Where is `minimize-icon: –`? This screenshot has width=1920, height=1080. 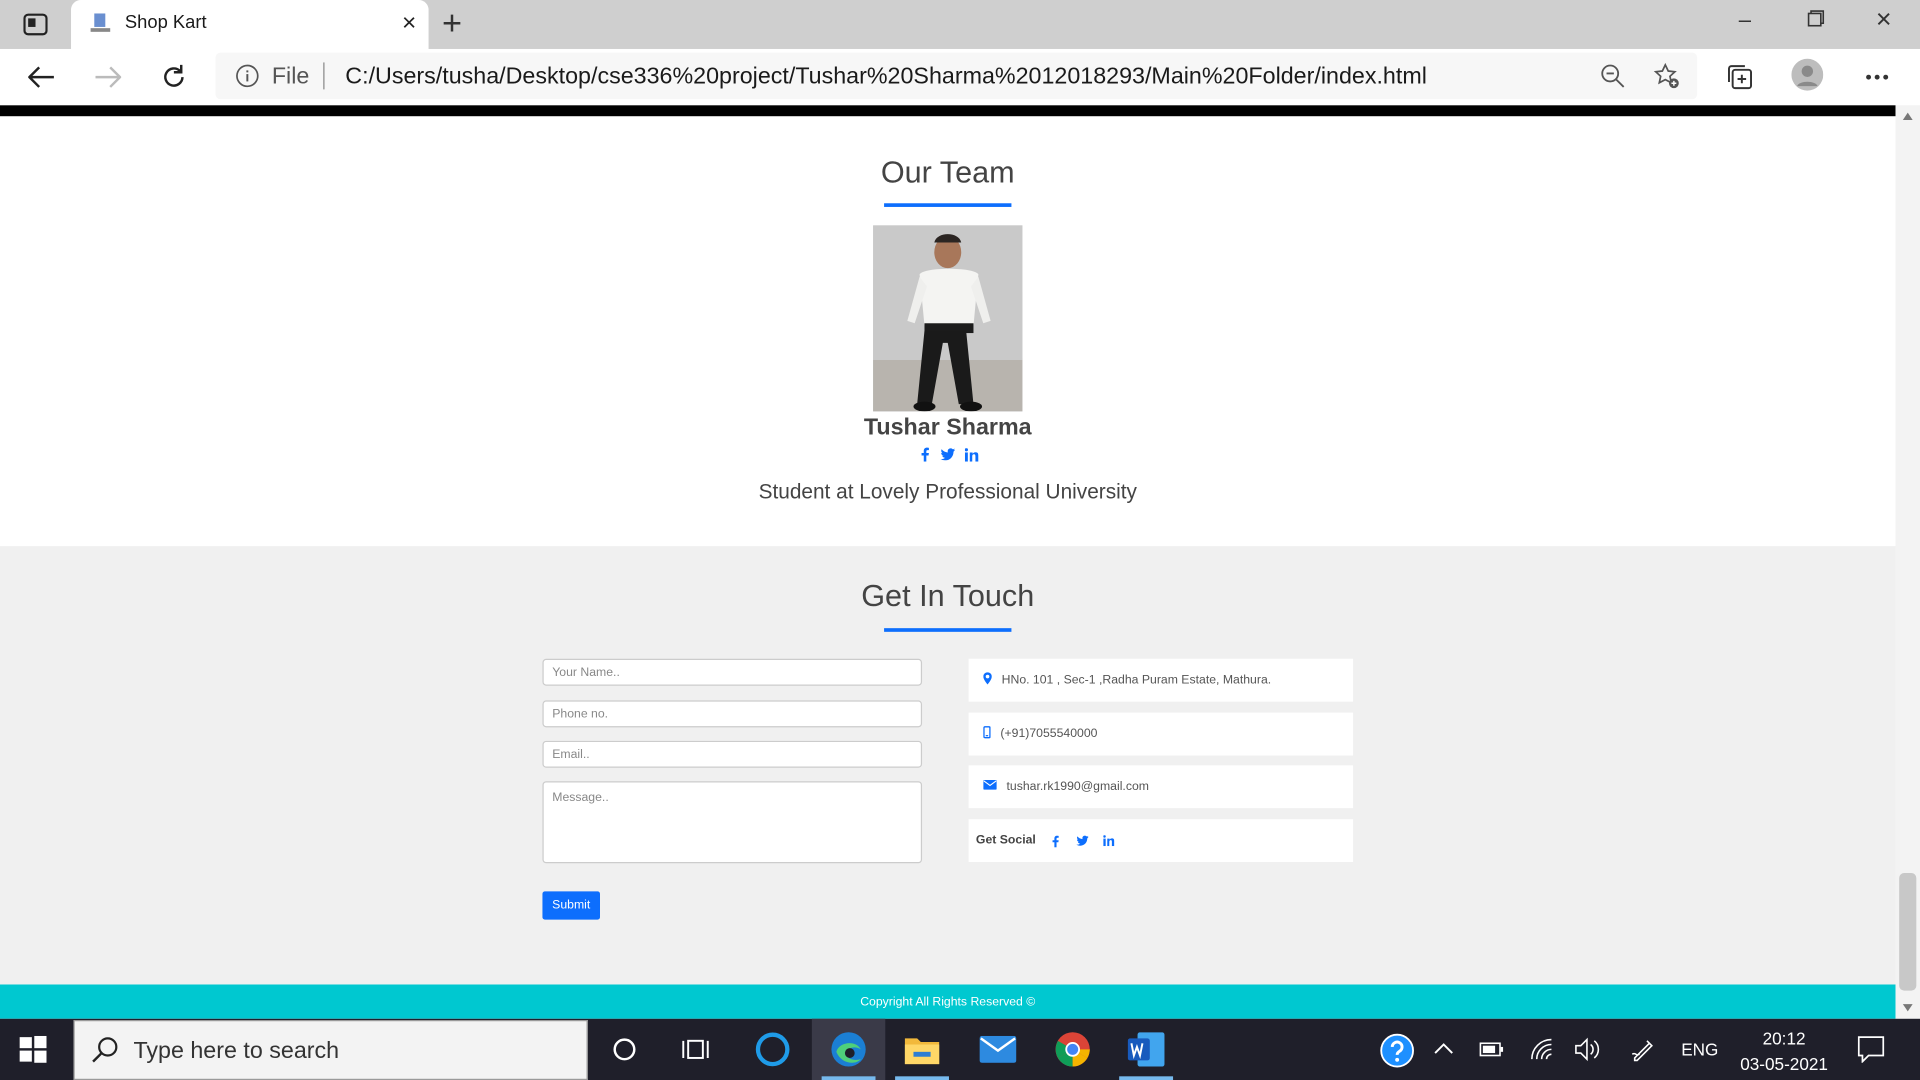 minimize-icon: – is located at coordinates (1745, 20).